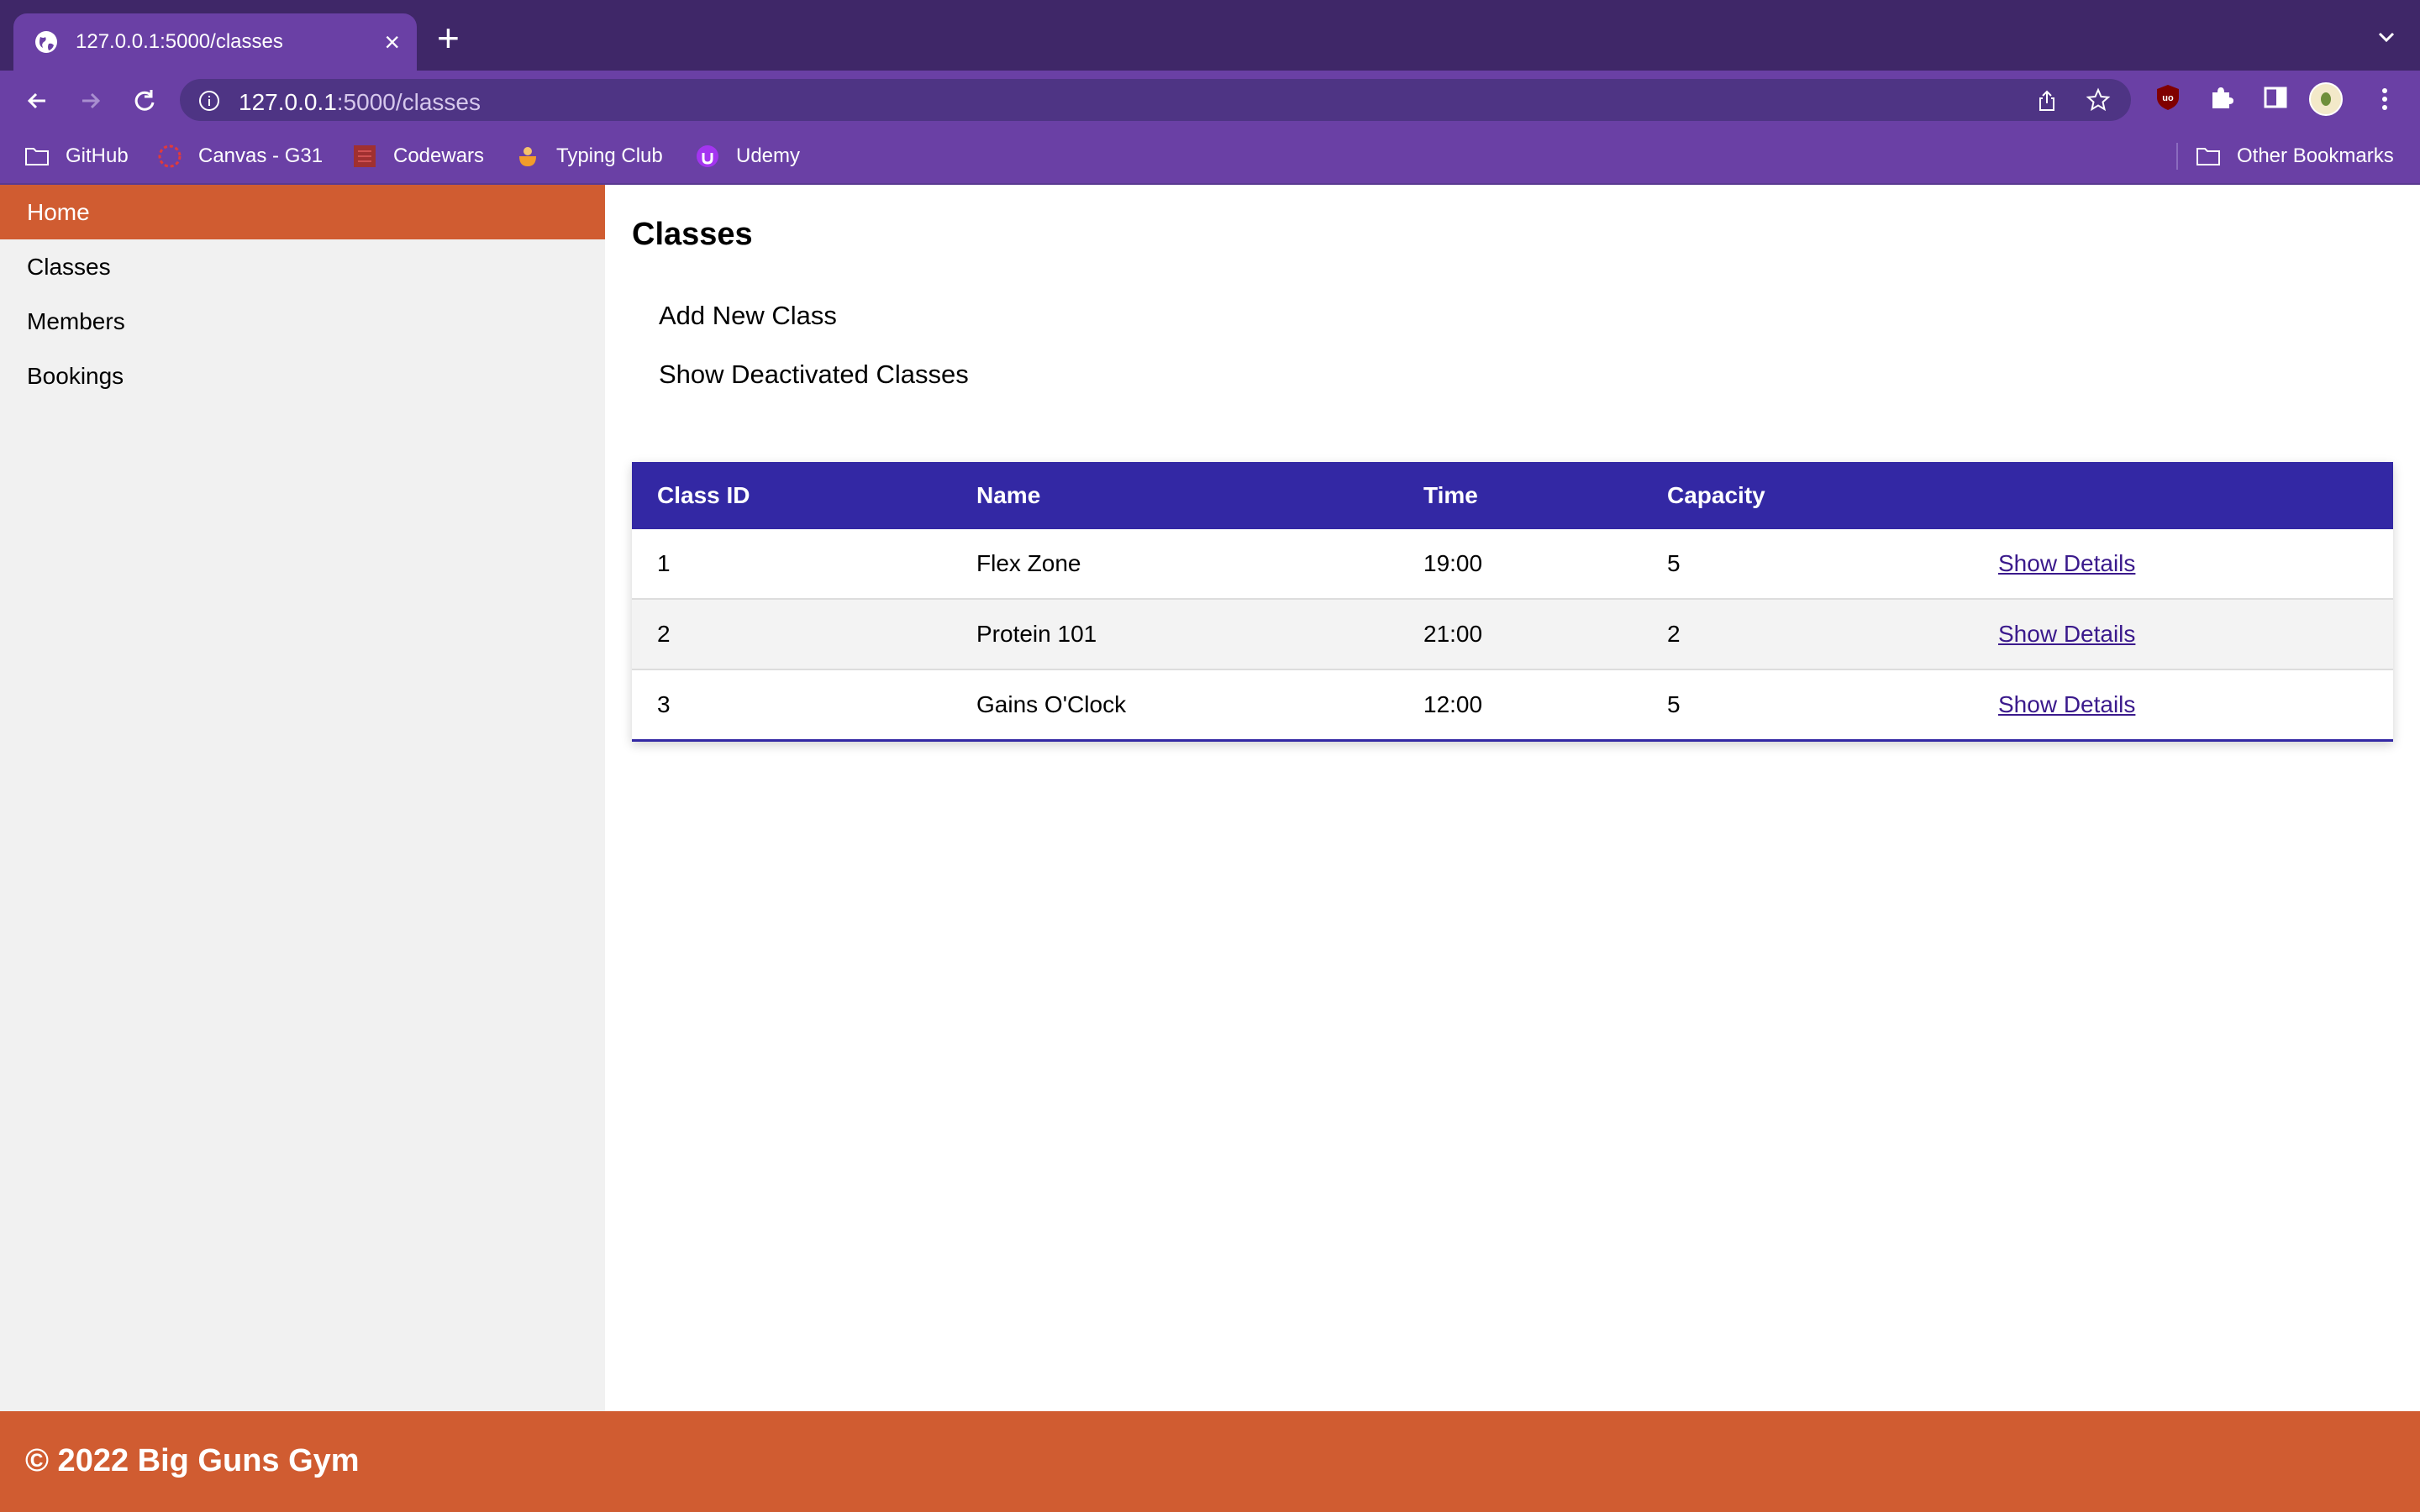  Describe the element at coordinates (1210, 35) in the screenshot. I see `browser-tab-bar: 127.0.0.1:5000/classes × +` at that location.